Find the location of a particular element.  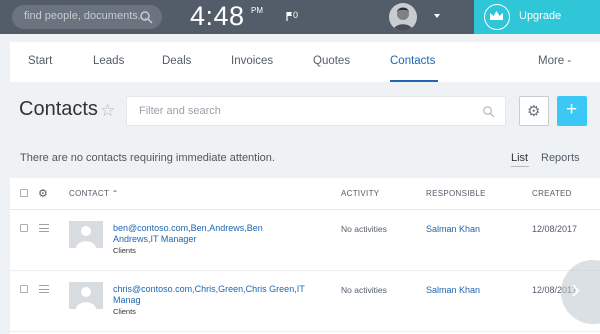

user-photo-icon is located at coordinates (403, 19).